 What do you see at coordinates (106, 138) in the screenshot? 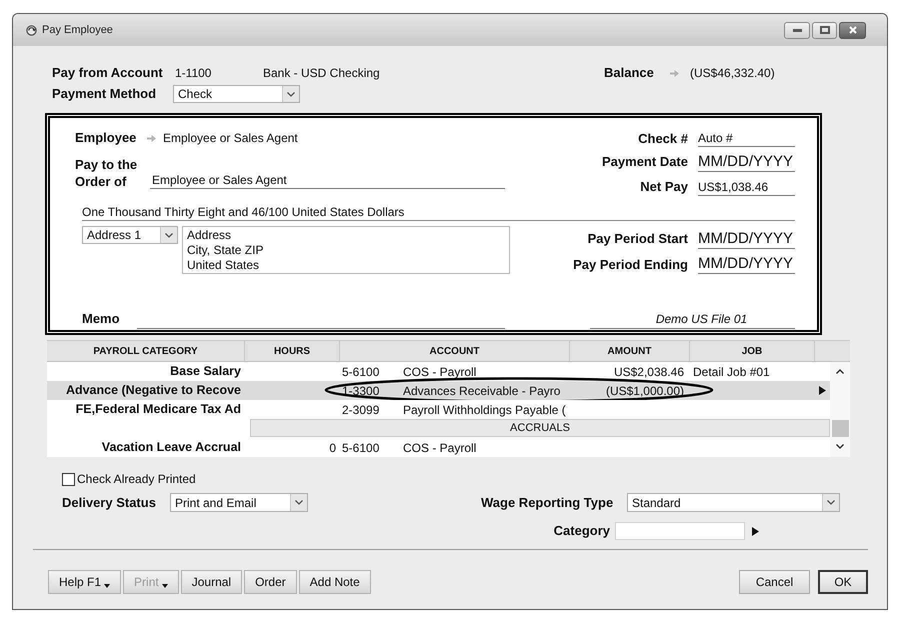
I see `field-label: Employee` at bounding box center [106, 138].